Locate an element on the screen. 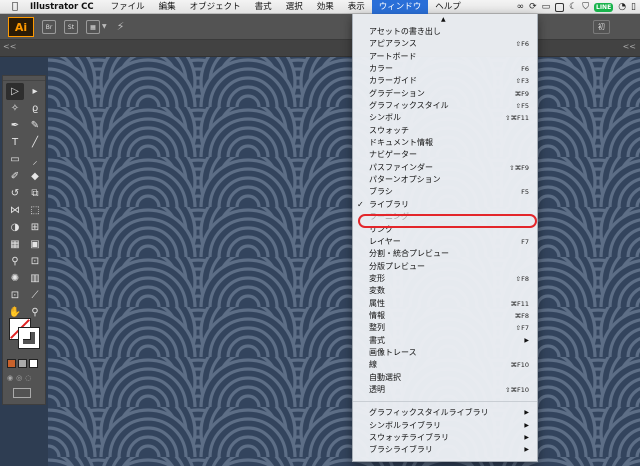  gradient-swatch is located at coordinates (22, 363).